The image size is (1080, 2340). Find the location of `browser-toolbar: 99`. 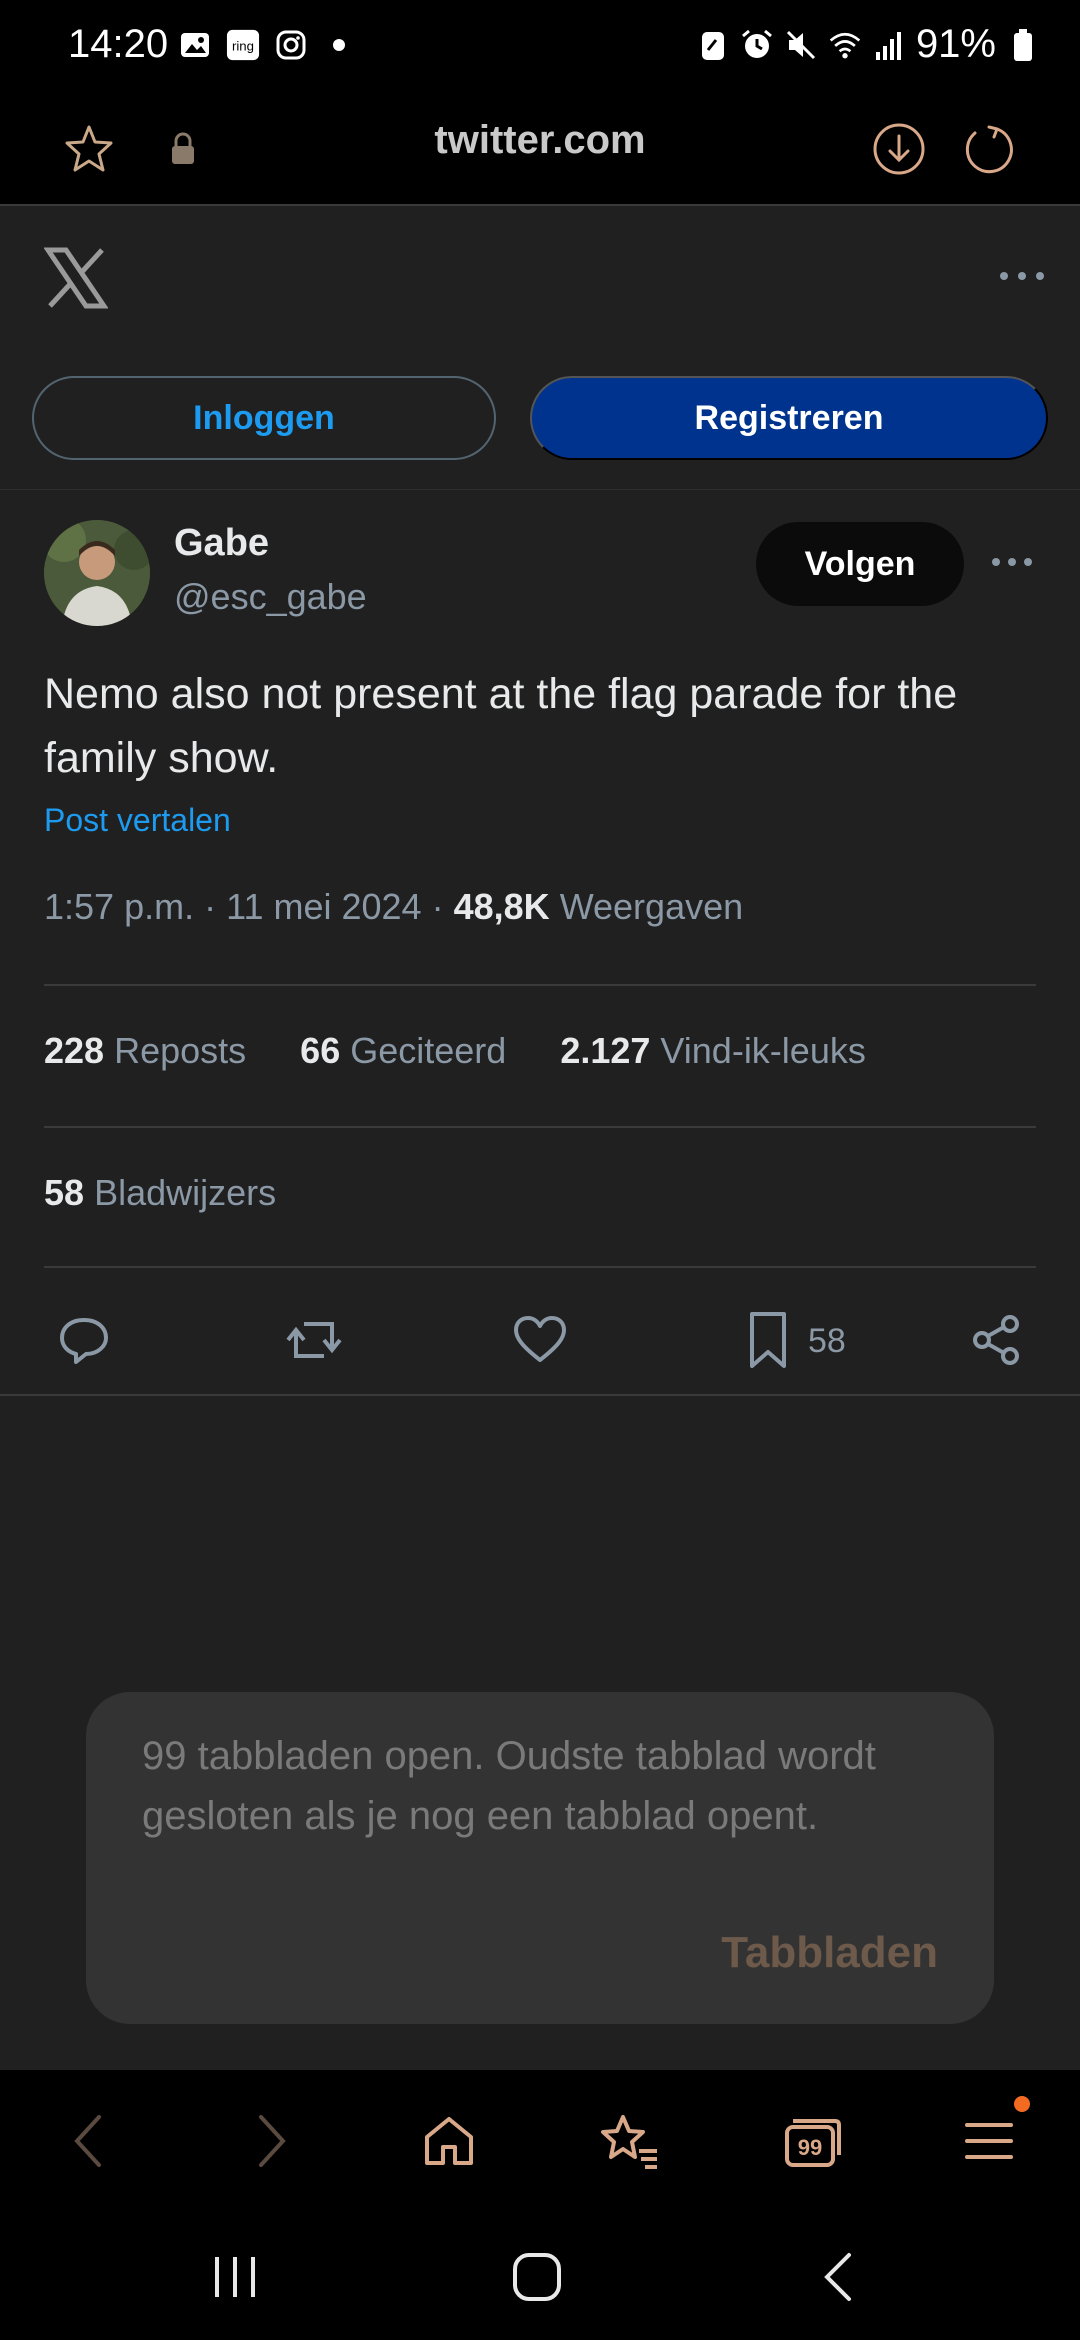

browser-toolbar: 99 is located at coordinates (540, 2140).